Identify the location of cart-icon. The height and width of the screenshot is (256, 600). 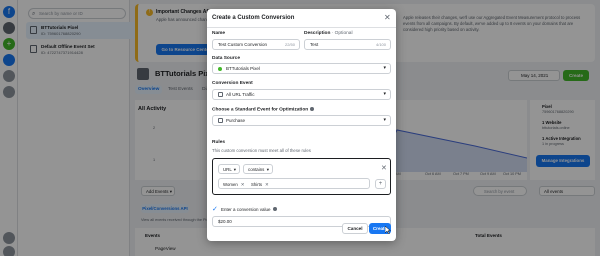
(220, 121).